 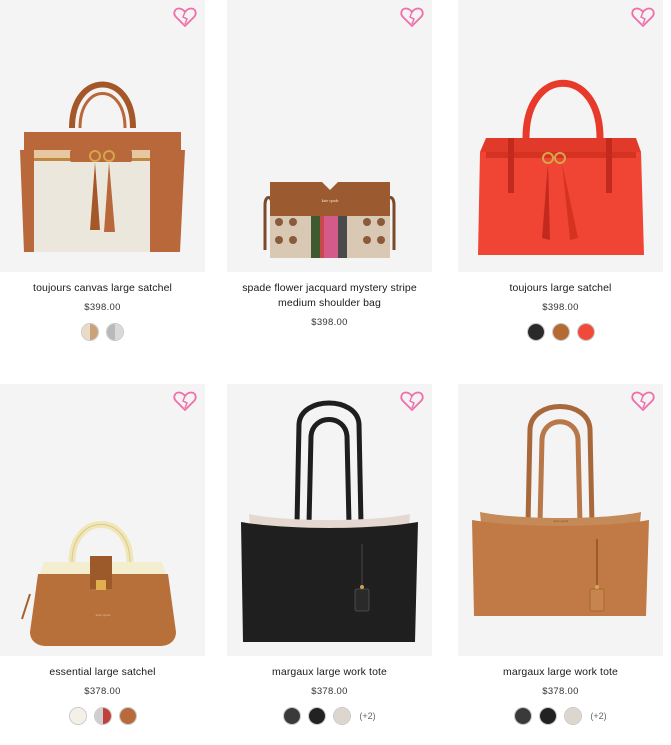 What do you see at coordinates (102, 672) in the screenshot?
I see `product-name: essential large satchel` at bounding box center [102, 672].